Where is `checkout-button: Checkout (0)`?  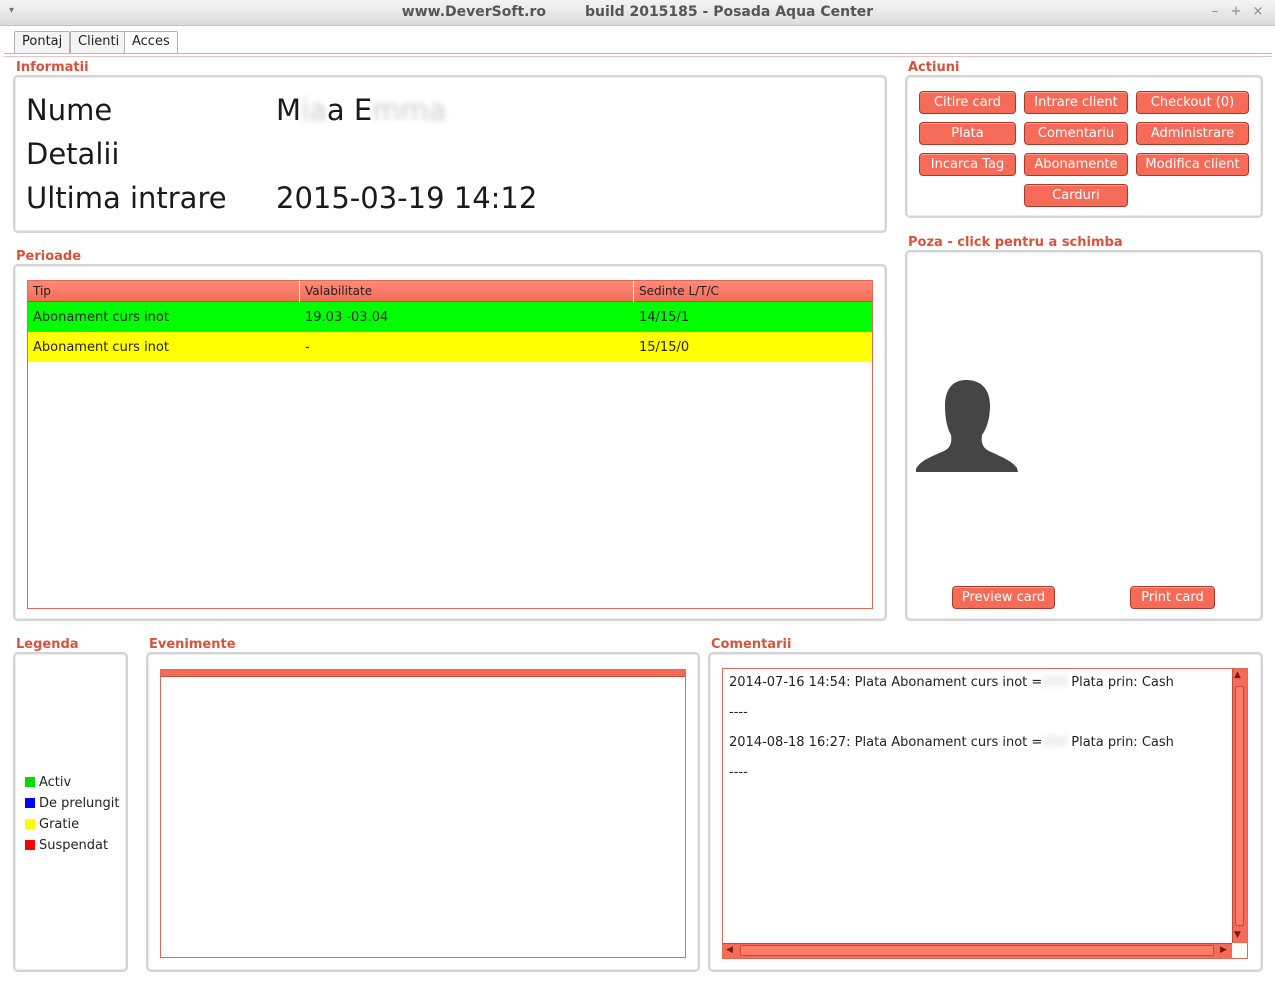 checkout-button: Checkout (0) is located at coordinates (1192, 102).